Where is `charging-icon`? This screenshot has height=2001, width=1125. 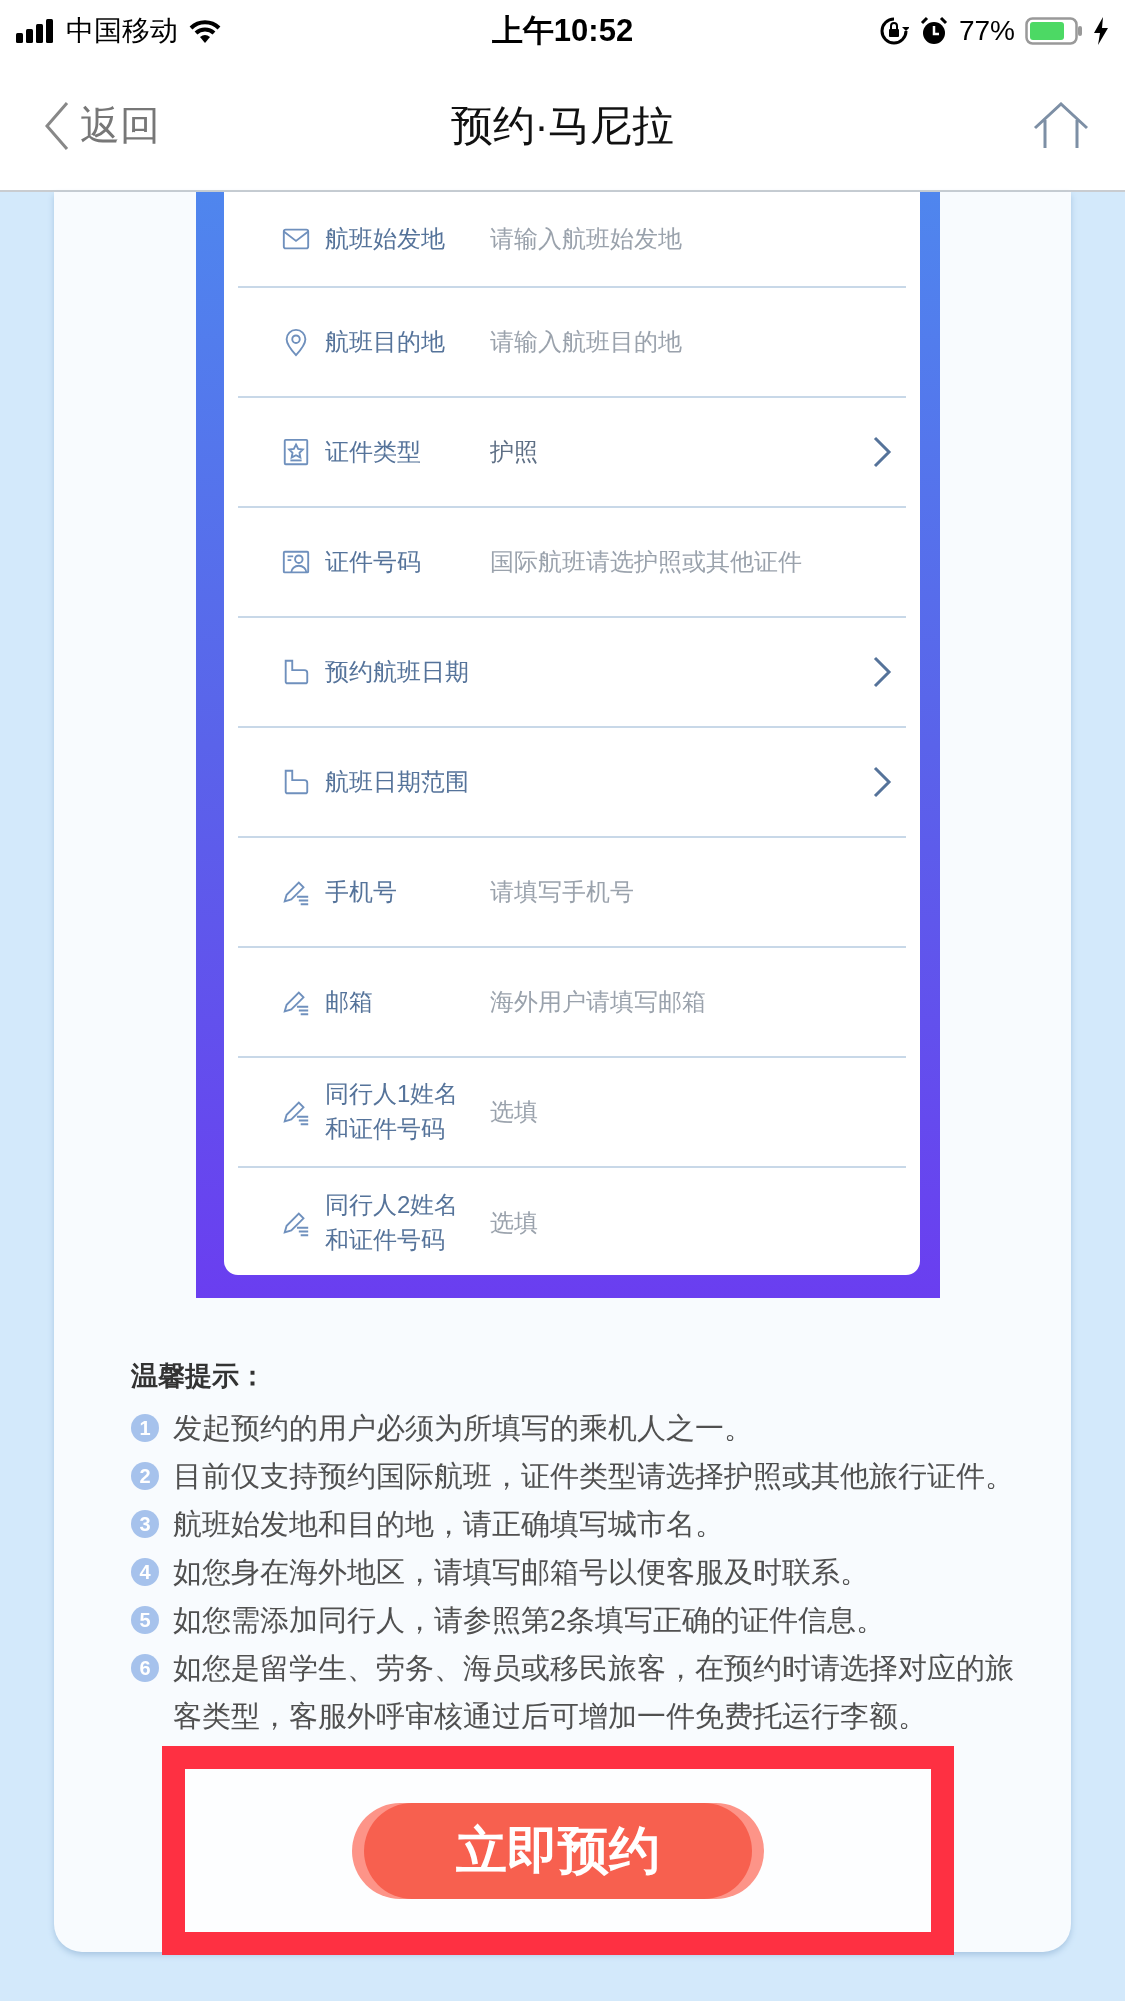 charging-icon is located at coordinates (1101, 30).